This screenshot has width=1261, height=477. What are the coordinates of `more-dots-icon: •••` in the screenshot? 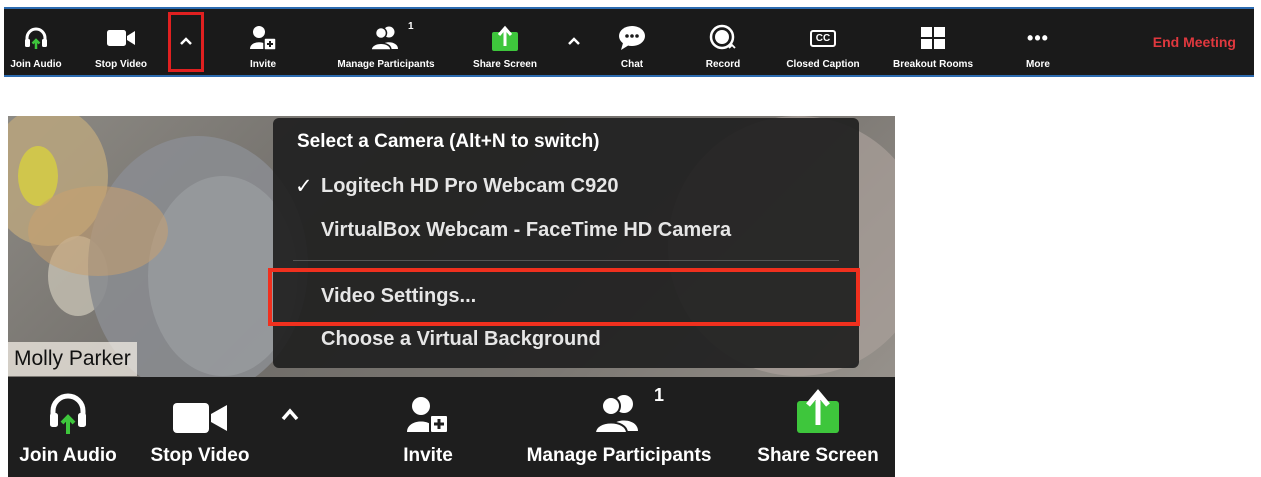 It's located at (1038, 37).